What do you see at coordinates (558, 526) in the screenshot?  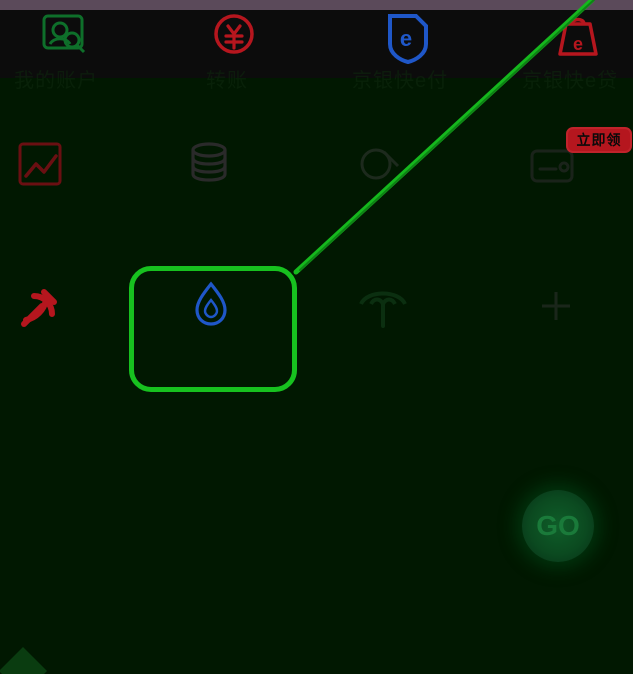 I see `go-button: GO` at bounding box center [558, 526].